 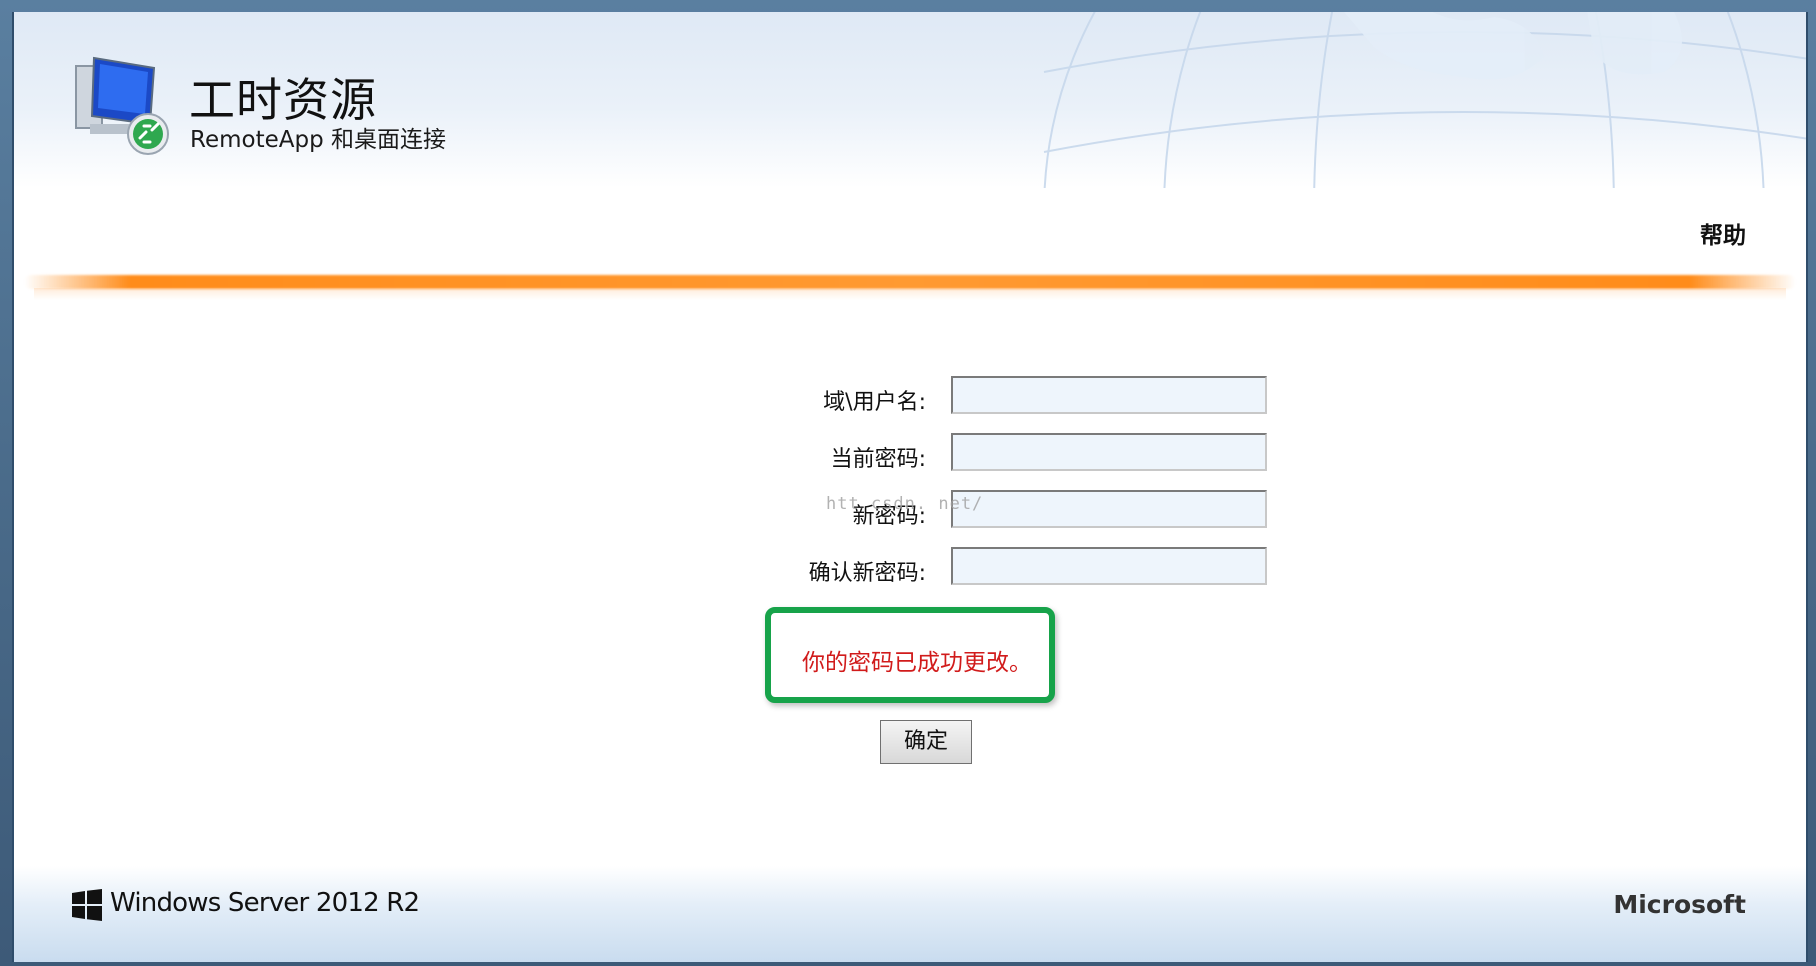 What do you see at coordinates (917, 663) in the screenshot?
I see `success-message: 你的密码已成功更改。` at bounding box center [917, 663].